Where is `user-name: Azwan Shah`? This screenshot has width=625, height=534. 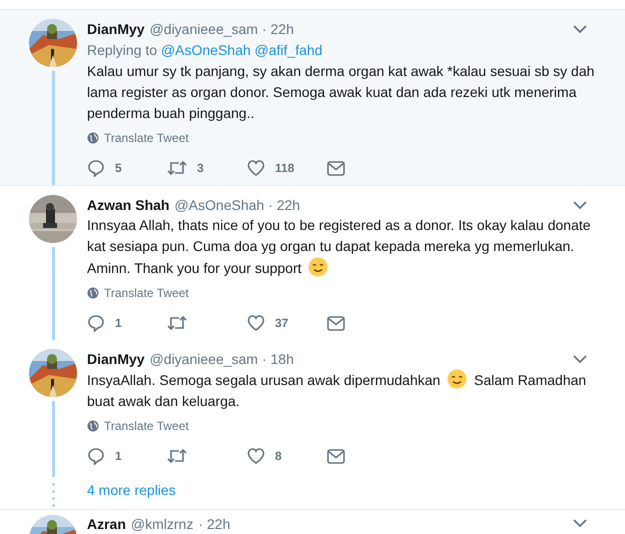 user-name: Azwan Shah is located at coordinates (128, 205).